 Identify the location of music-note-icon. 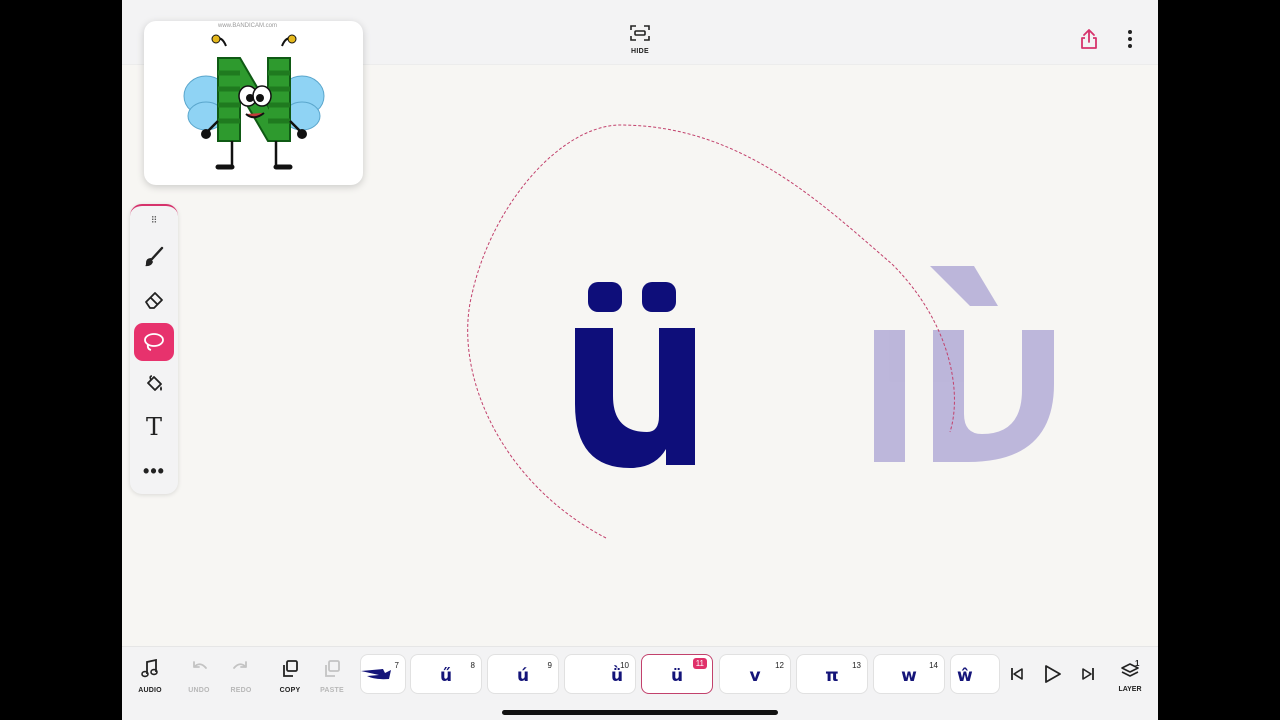
(149, 668).